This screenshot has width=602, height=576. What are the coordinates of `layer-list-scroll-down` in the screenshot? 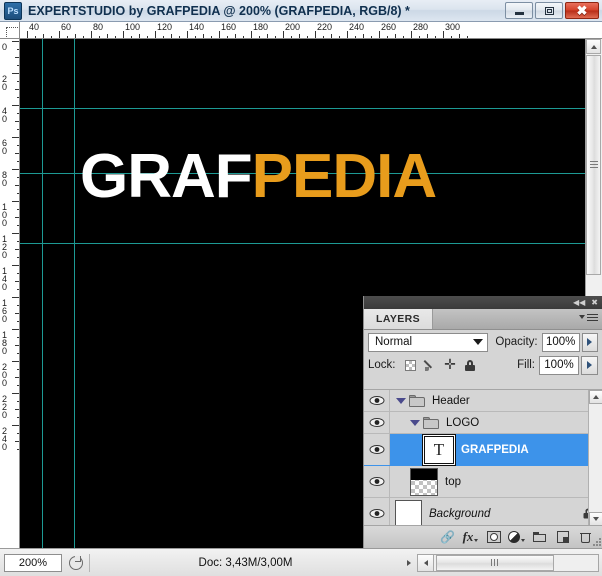 It's located at (595, 518).